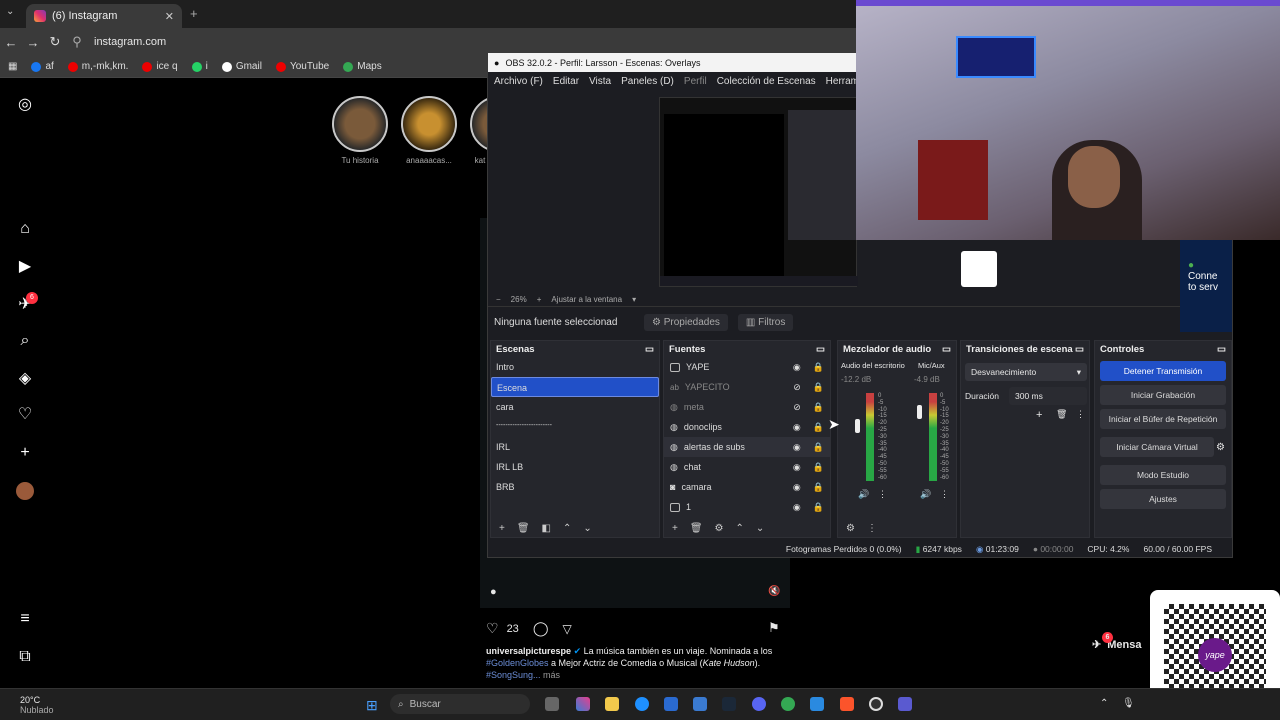 Image resolution: width=1280 pixels, height=720 pixels. I want to click on source-item: ◙ camara ◉ 🔒, so click(747, 487).